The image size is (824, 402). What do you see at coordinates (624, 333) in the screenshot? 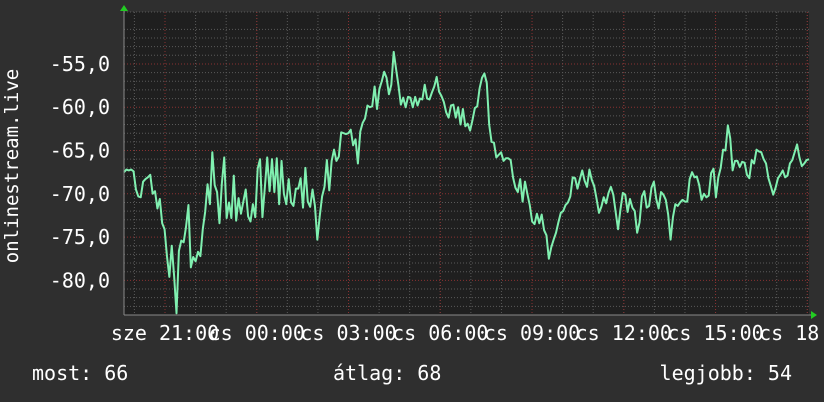
I see `x-tick-label: cs 12:00` at bounding box center [624, 333].